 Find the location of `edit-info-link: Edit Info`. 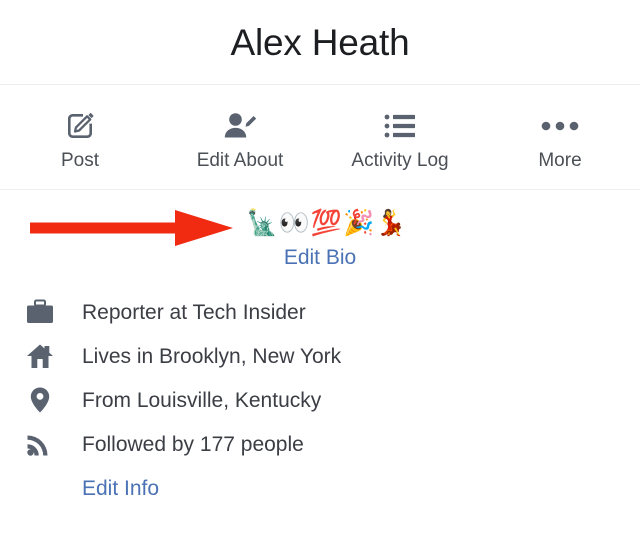

edit-info-link: Edit Info is located at coordinates (120, 488).